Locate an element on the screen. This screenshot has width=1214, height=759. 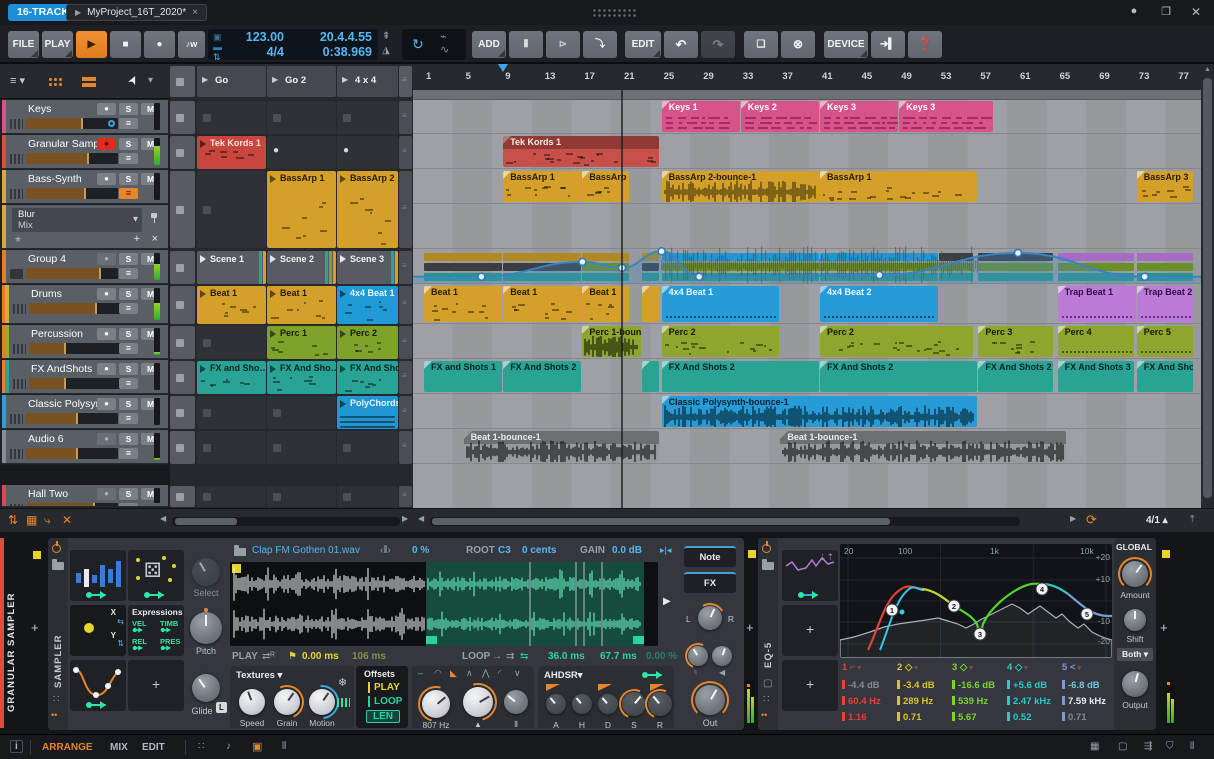
arranger-scroll-right-icon: ▶ is located at coordinates (1073, 518).